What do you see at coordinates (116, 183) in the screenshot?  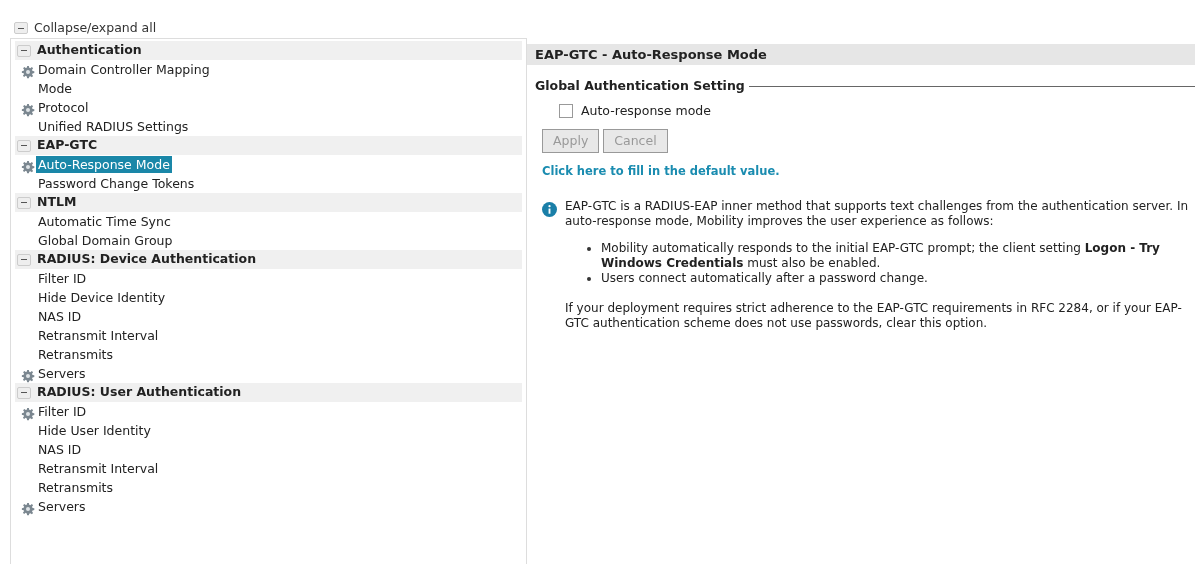 I see `tree-item: Password Change Tokens` at bounding box center [116, 183].